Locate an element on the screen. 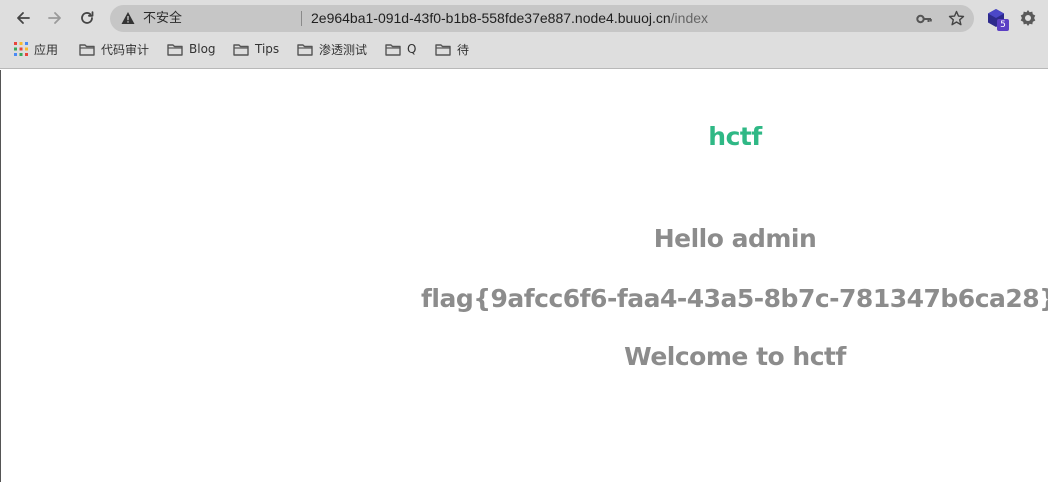 The height and width of the screenshot is (482, 1048). bookmark-folder-blog: Blog is located at coordinates (191, 49).